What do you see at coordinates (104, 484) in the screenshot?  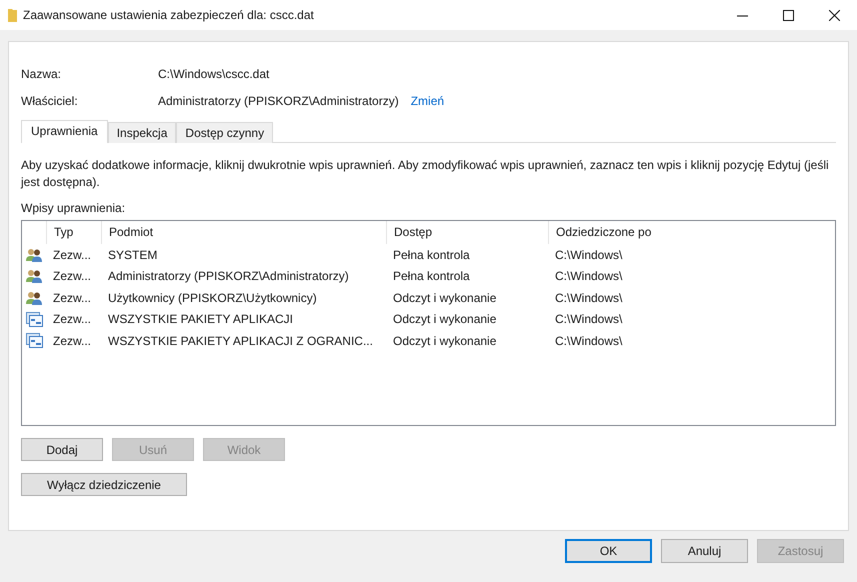 I see `disable-inheritance-button: Wyłącz dziedziczenie` at bounding box center [104, 484].